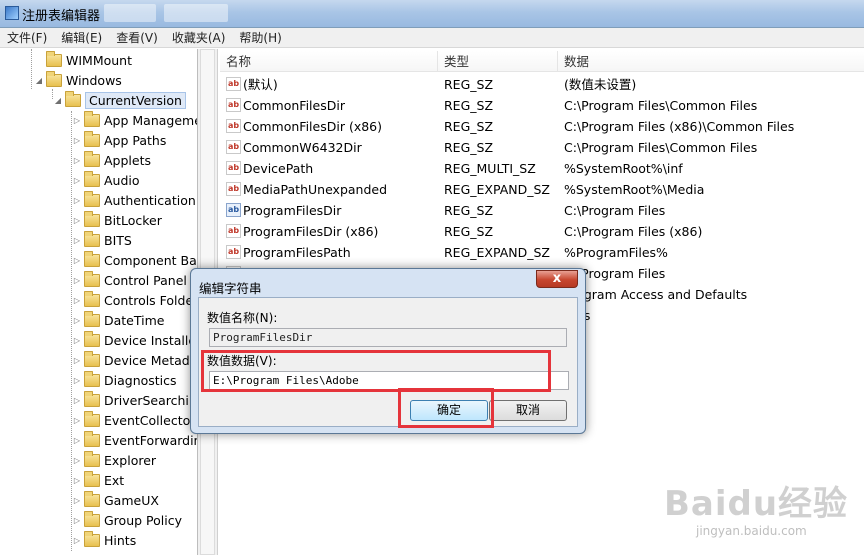 This screenshot has width=864, height=555. What do you see at coordinates (98, 480) in the screenshot?
I see `tree-item: ▷ Ext` at bounding box center [98, 480].